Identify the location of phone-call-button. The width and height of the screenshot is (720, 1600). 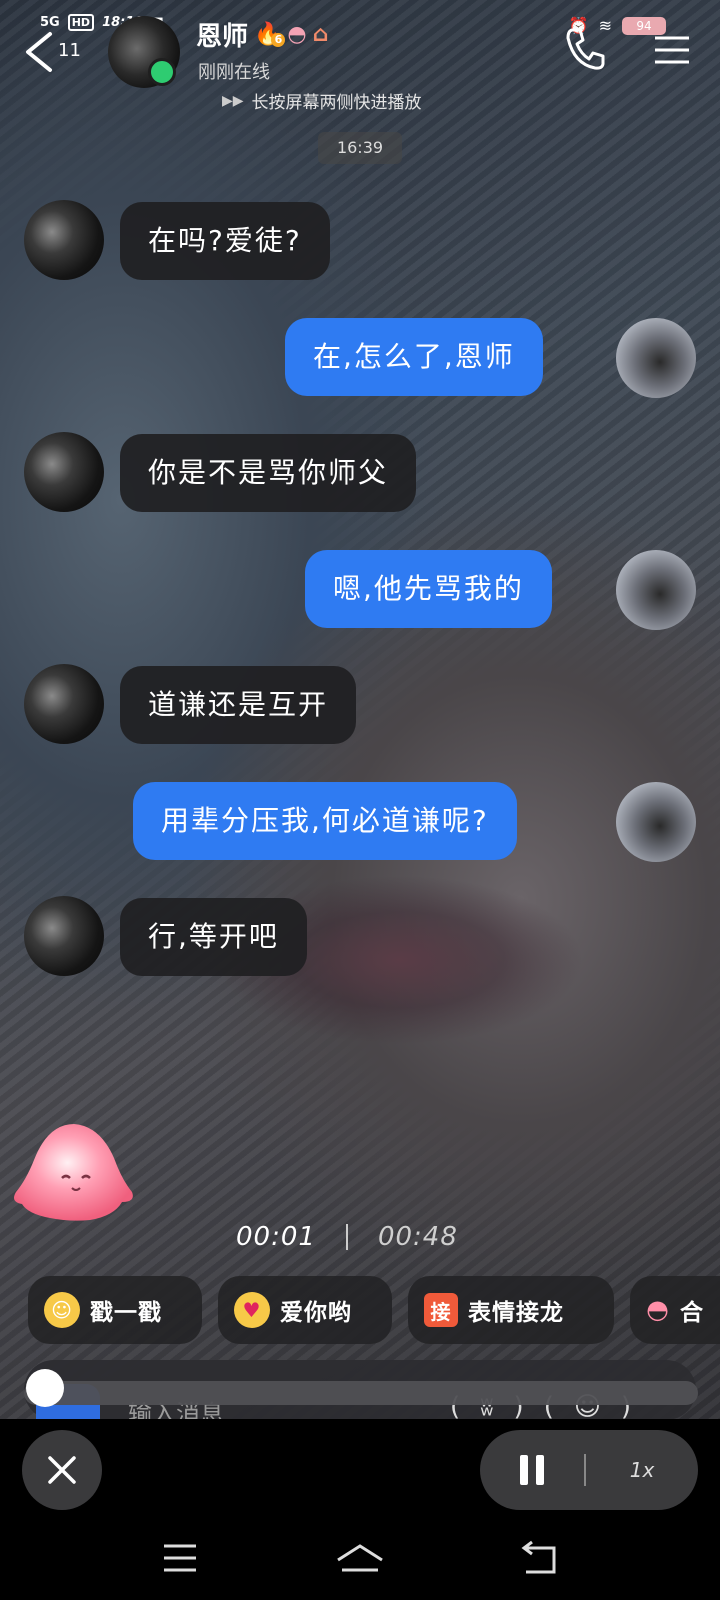
(584, 48).